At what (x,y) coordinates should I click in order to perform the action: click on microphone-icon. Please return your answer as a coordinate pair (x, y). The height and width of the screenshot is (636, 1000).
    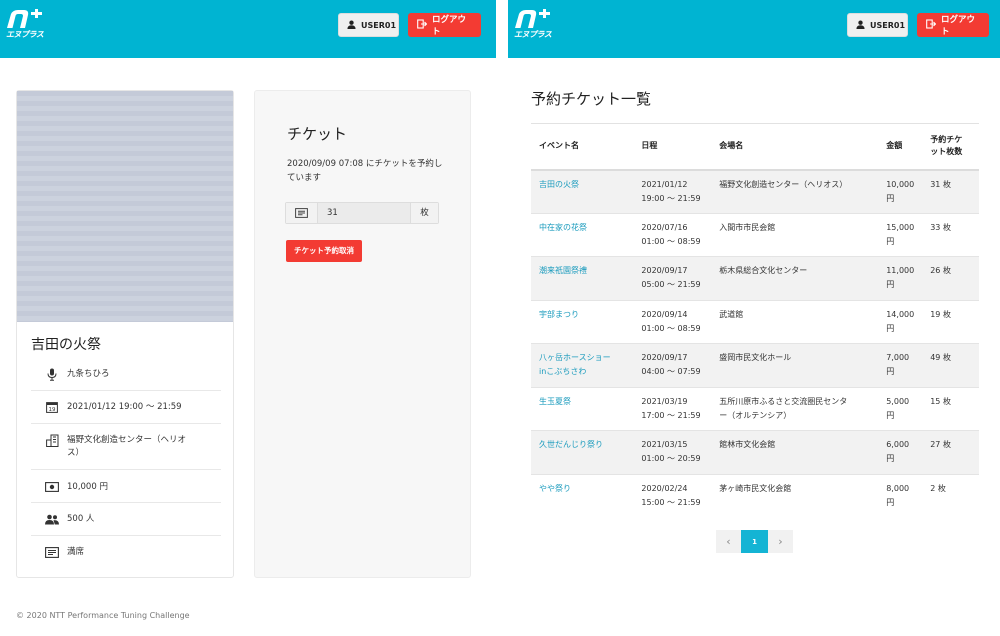
    Looking at the image, I should click on (52, 374).